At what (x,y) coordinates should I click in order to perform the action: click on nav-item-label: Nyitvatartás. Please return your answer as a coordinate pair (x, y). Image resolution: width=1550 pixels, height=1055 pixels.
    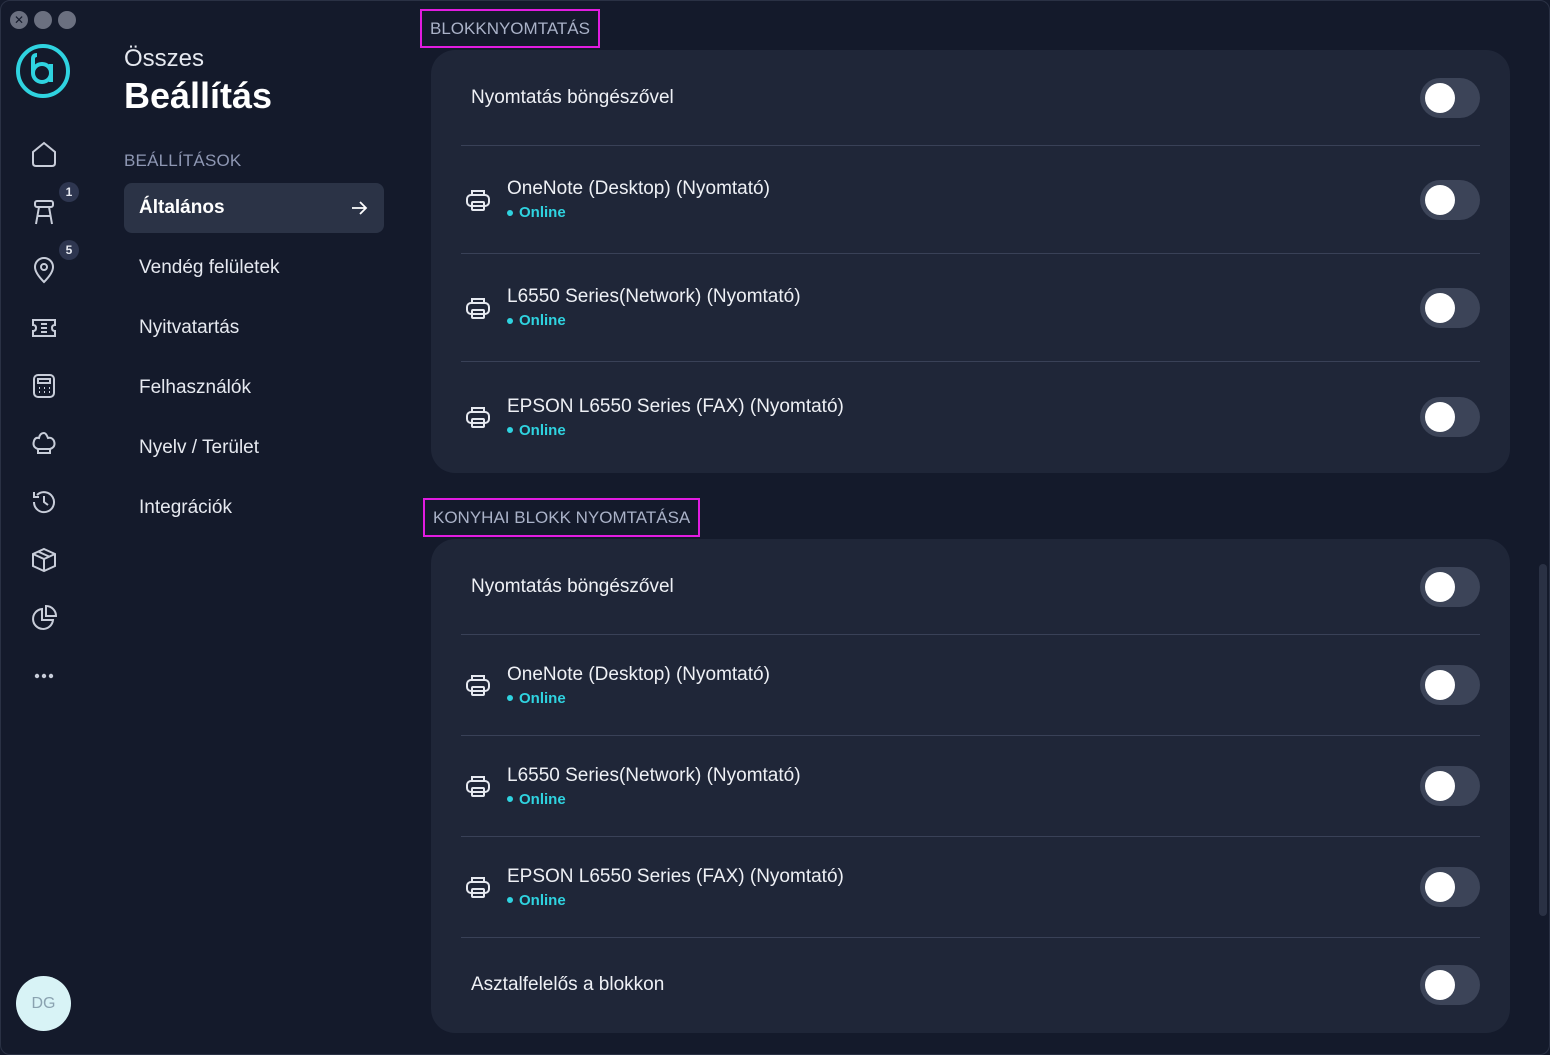
    Looking at the image, I should click on (189, 327).